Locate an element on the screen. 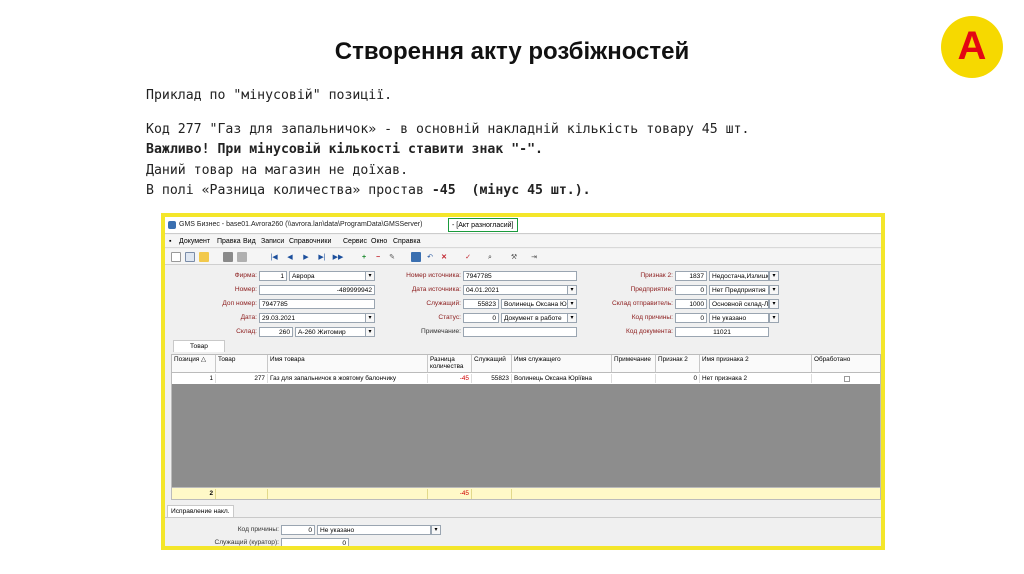  menu-records: Записи is located at coordinates (272, 241).